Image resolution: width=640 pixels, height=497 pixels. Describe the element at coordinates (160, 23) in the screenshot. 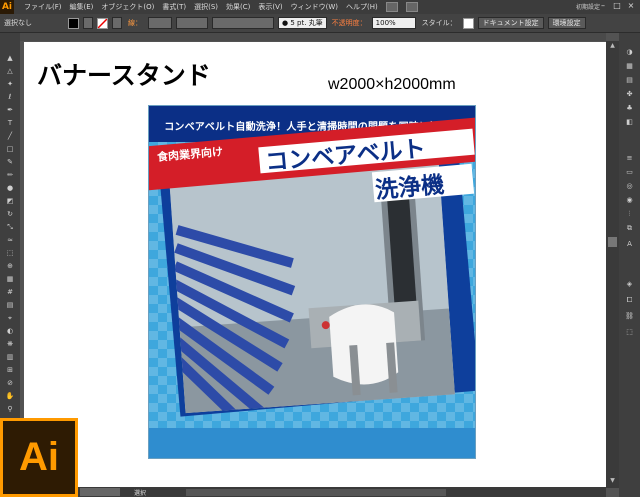

I see `stroke-weight-field` at that location.